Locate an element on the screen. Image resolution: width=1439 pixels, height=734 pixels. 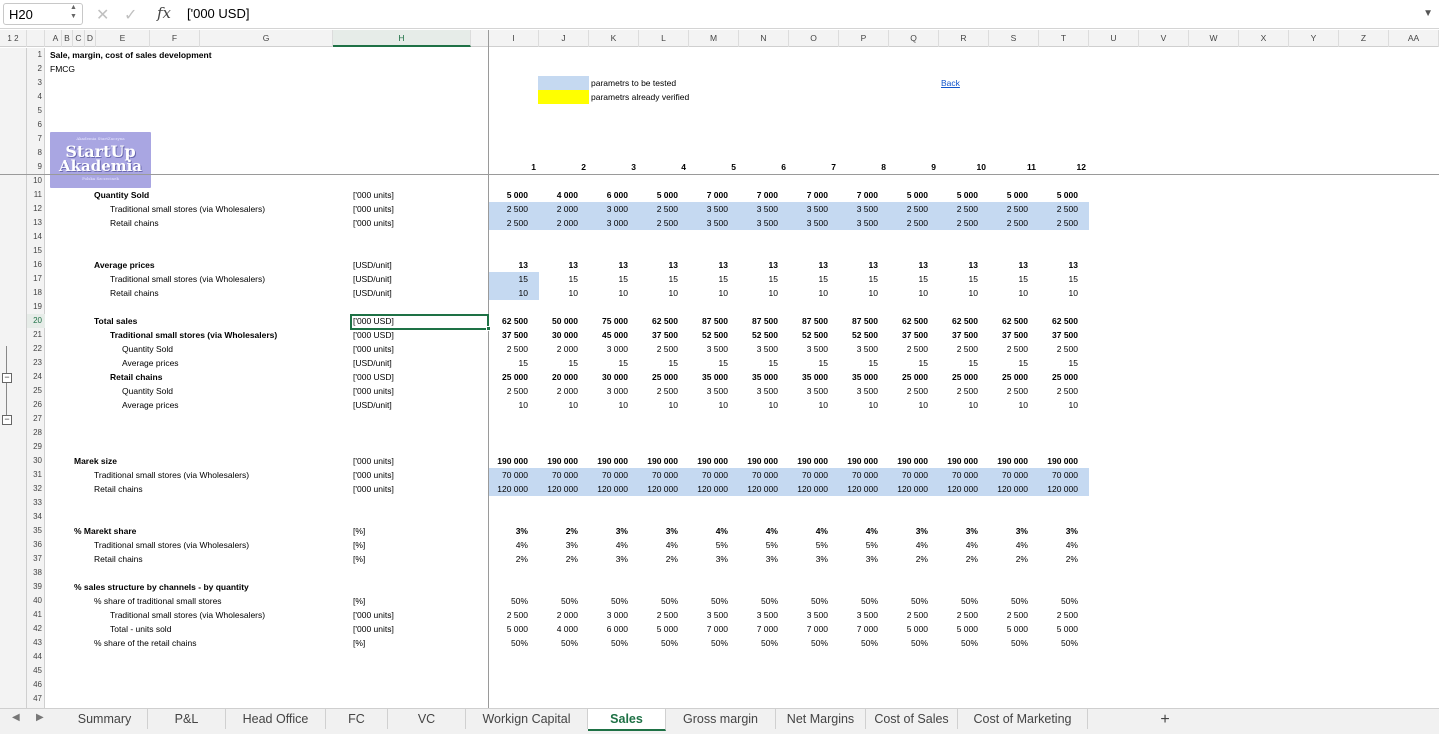
value-cell: 45 000 is located at coordinates (614, 335).